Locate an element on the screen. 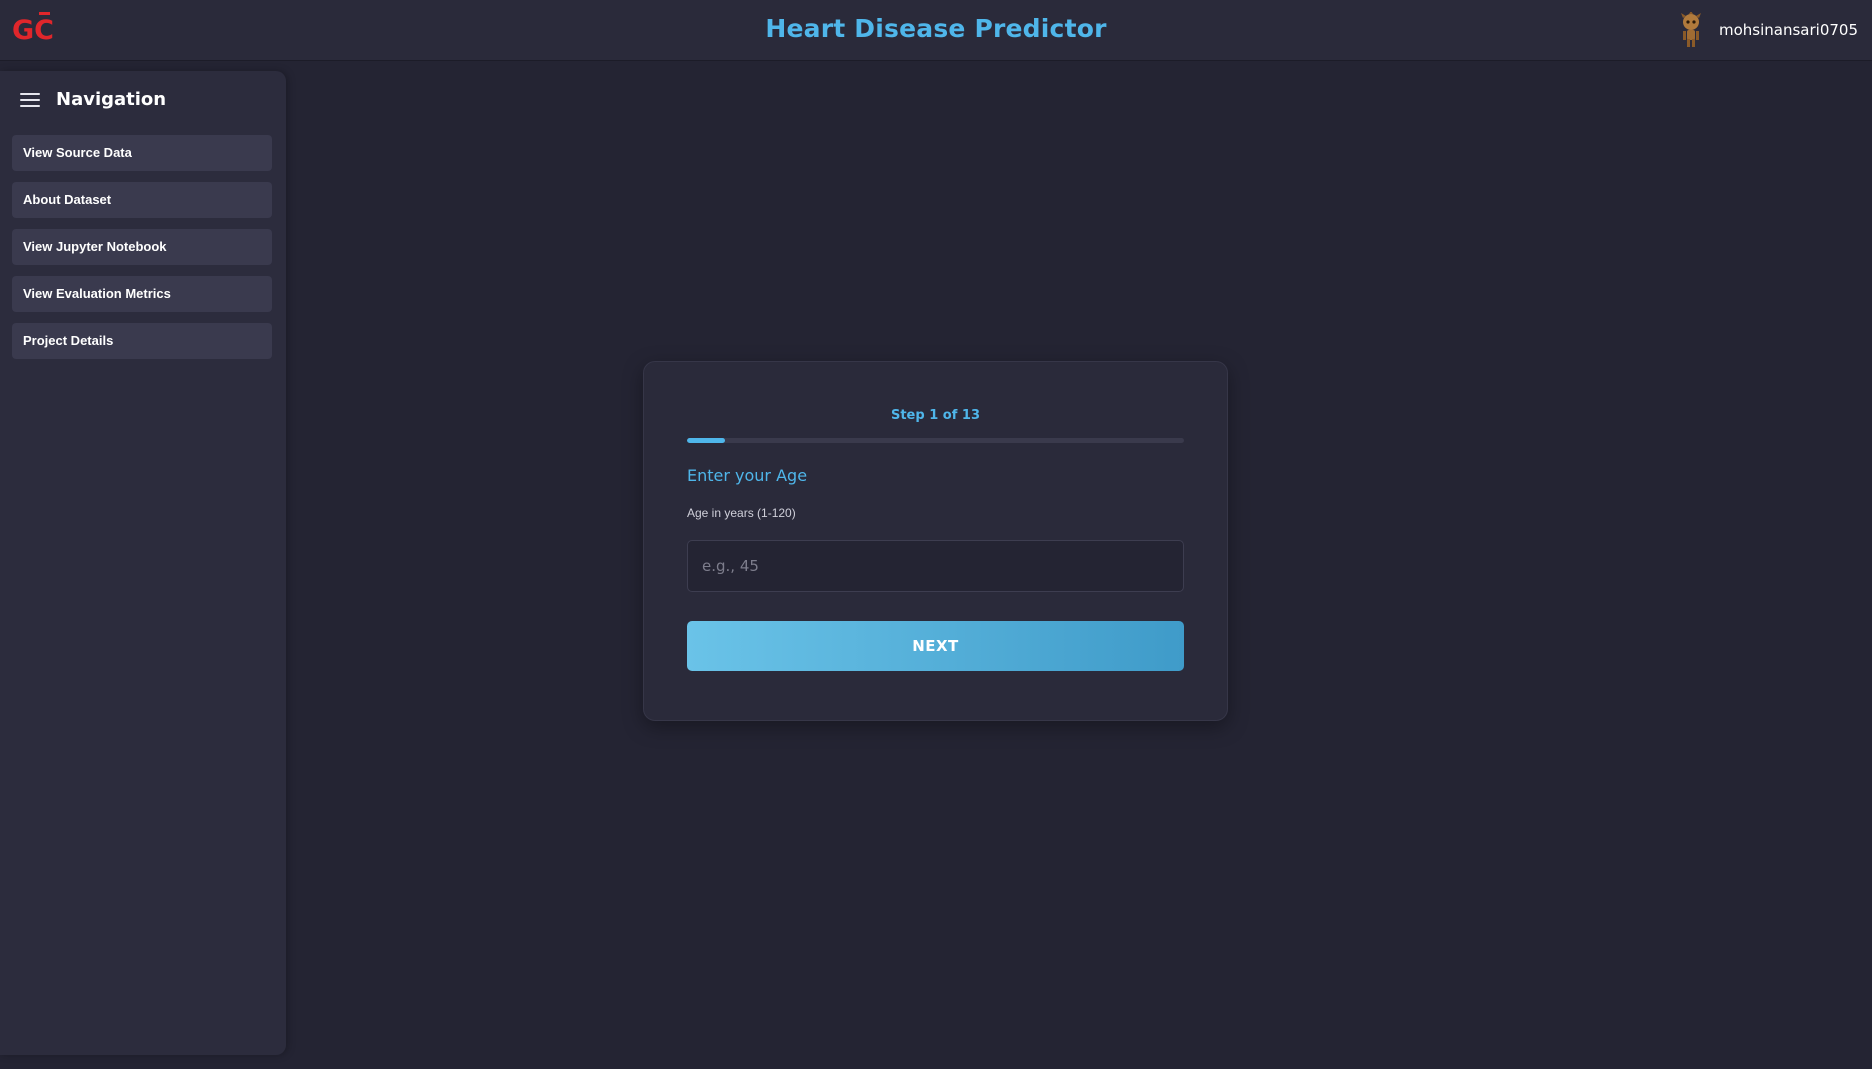  age-input is located at coordinates (935, 566).